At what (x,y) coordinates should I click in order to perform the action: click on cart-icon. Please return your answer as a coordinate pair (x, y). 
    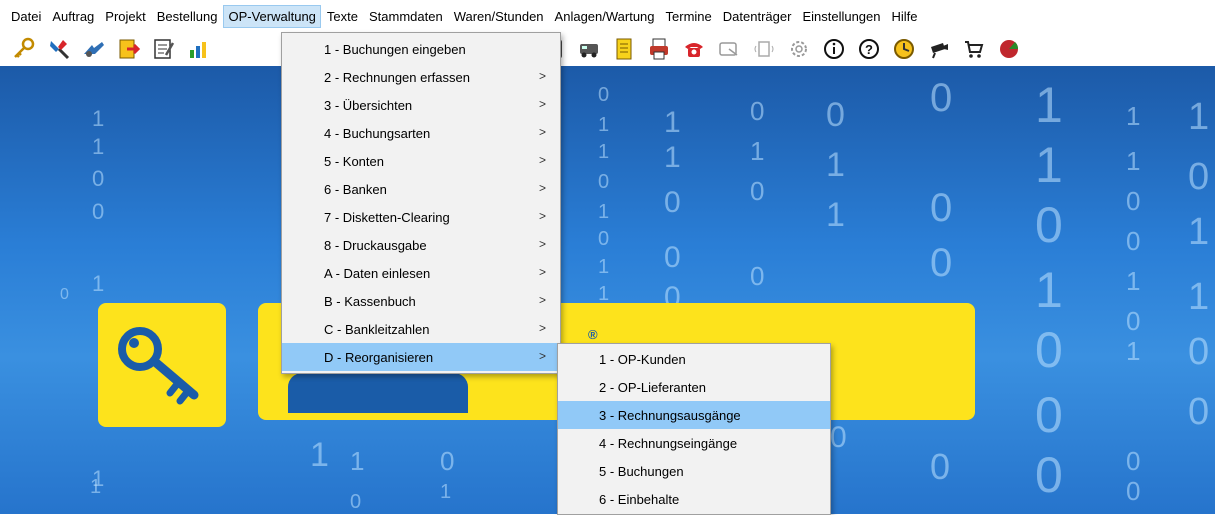
    Looking at the image, I should click on (974, 49).